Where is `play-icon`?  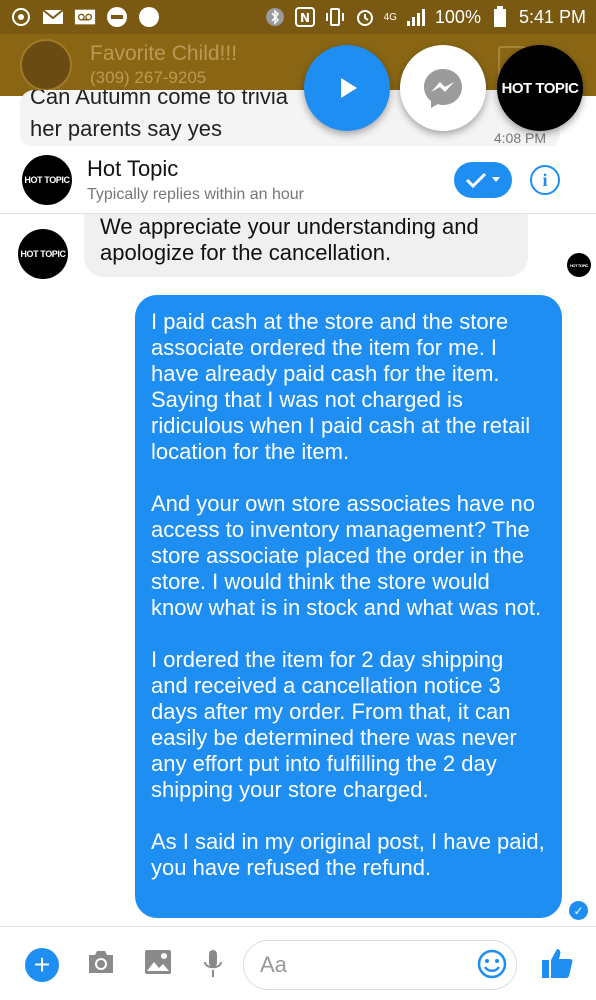 play-icon is located at coordinates (349, 88).